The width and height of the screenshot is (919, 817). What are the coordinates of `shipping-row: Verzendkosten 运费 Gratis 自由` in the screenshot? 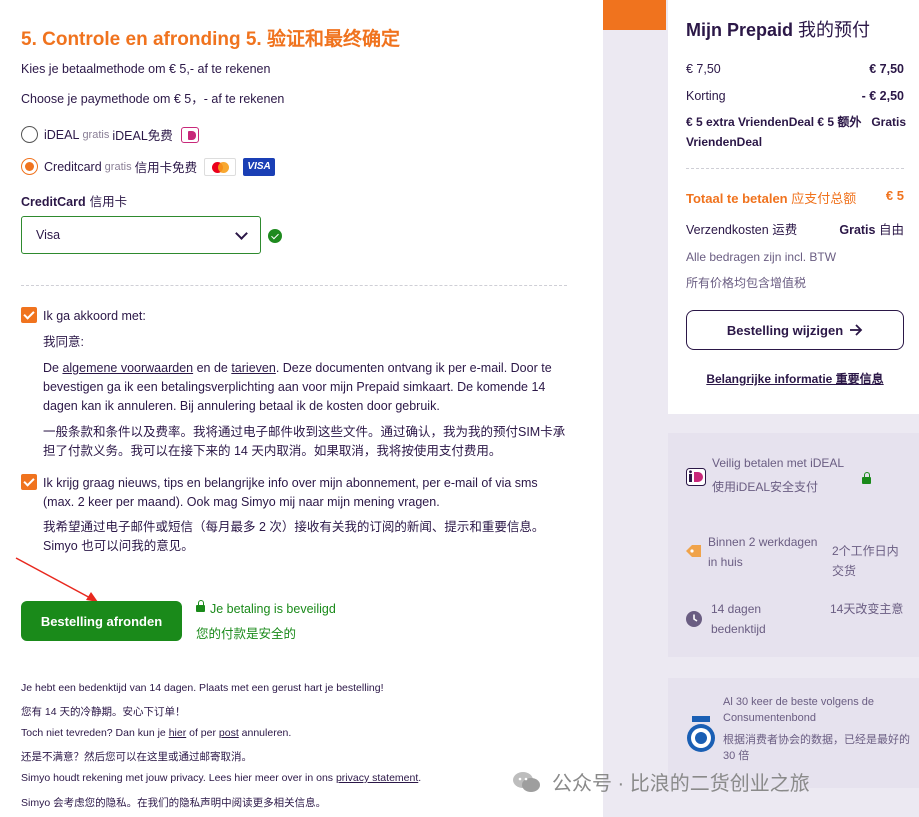 It's located at (795, 230).